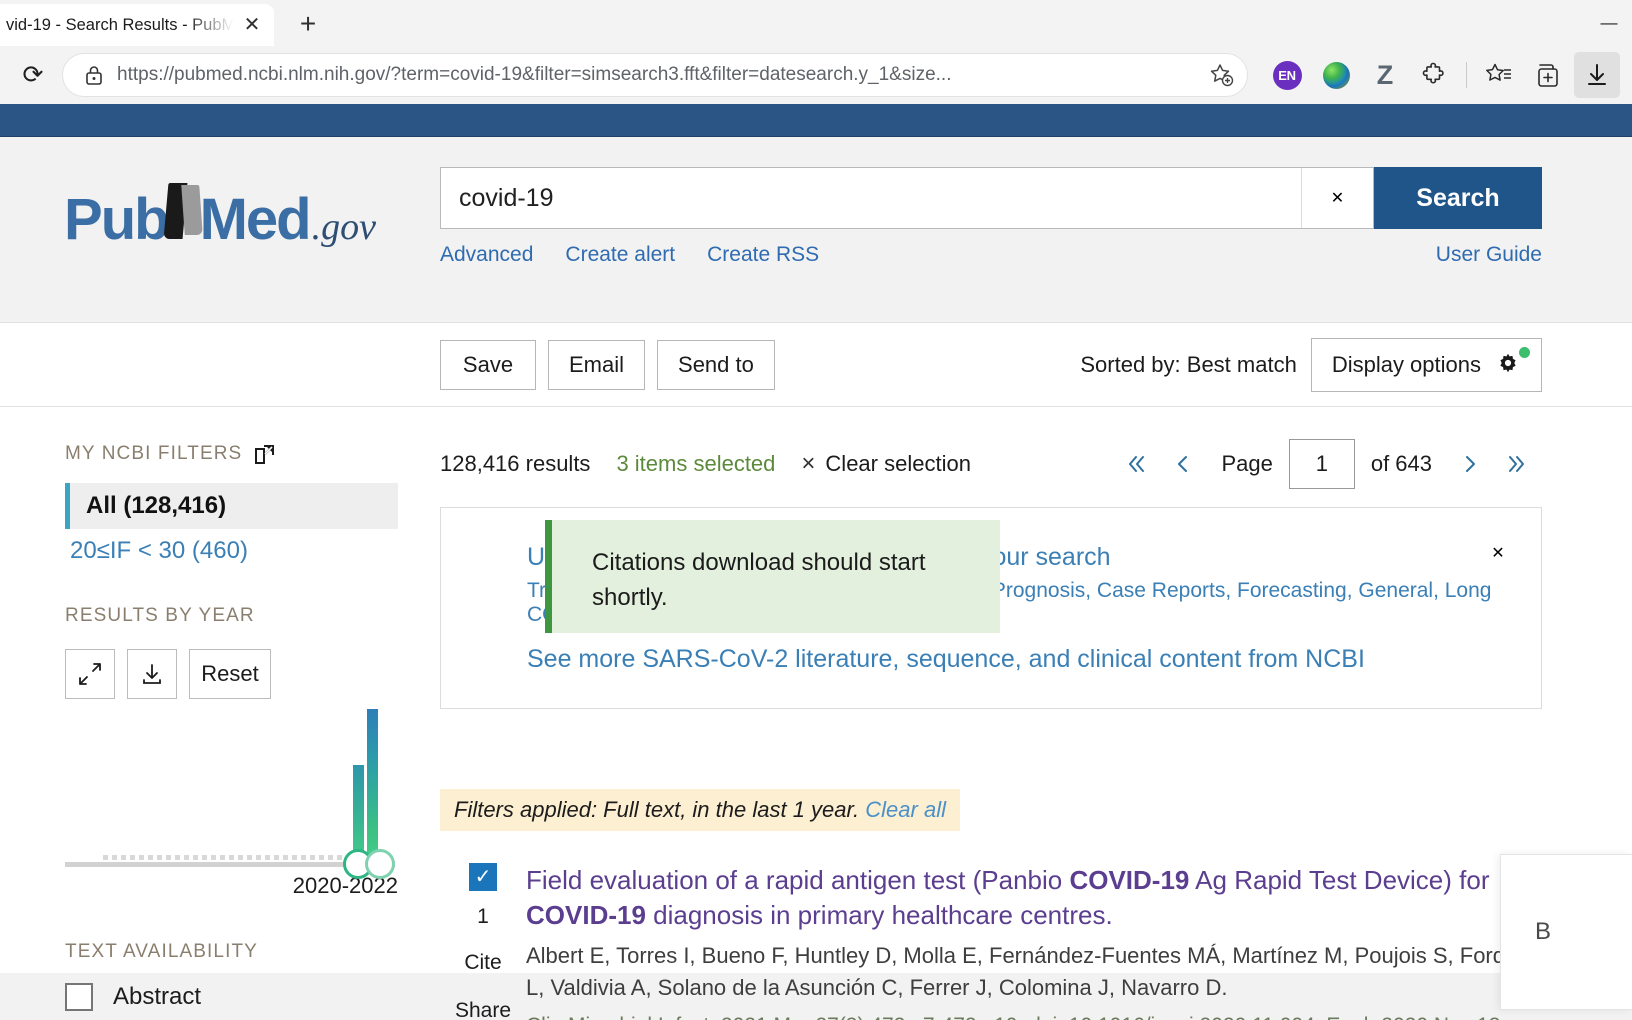 This screenshot has height=1020, width=1632. I want to click on results-count: 128,416 results, so click(515, 463).